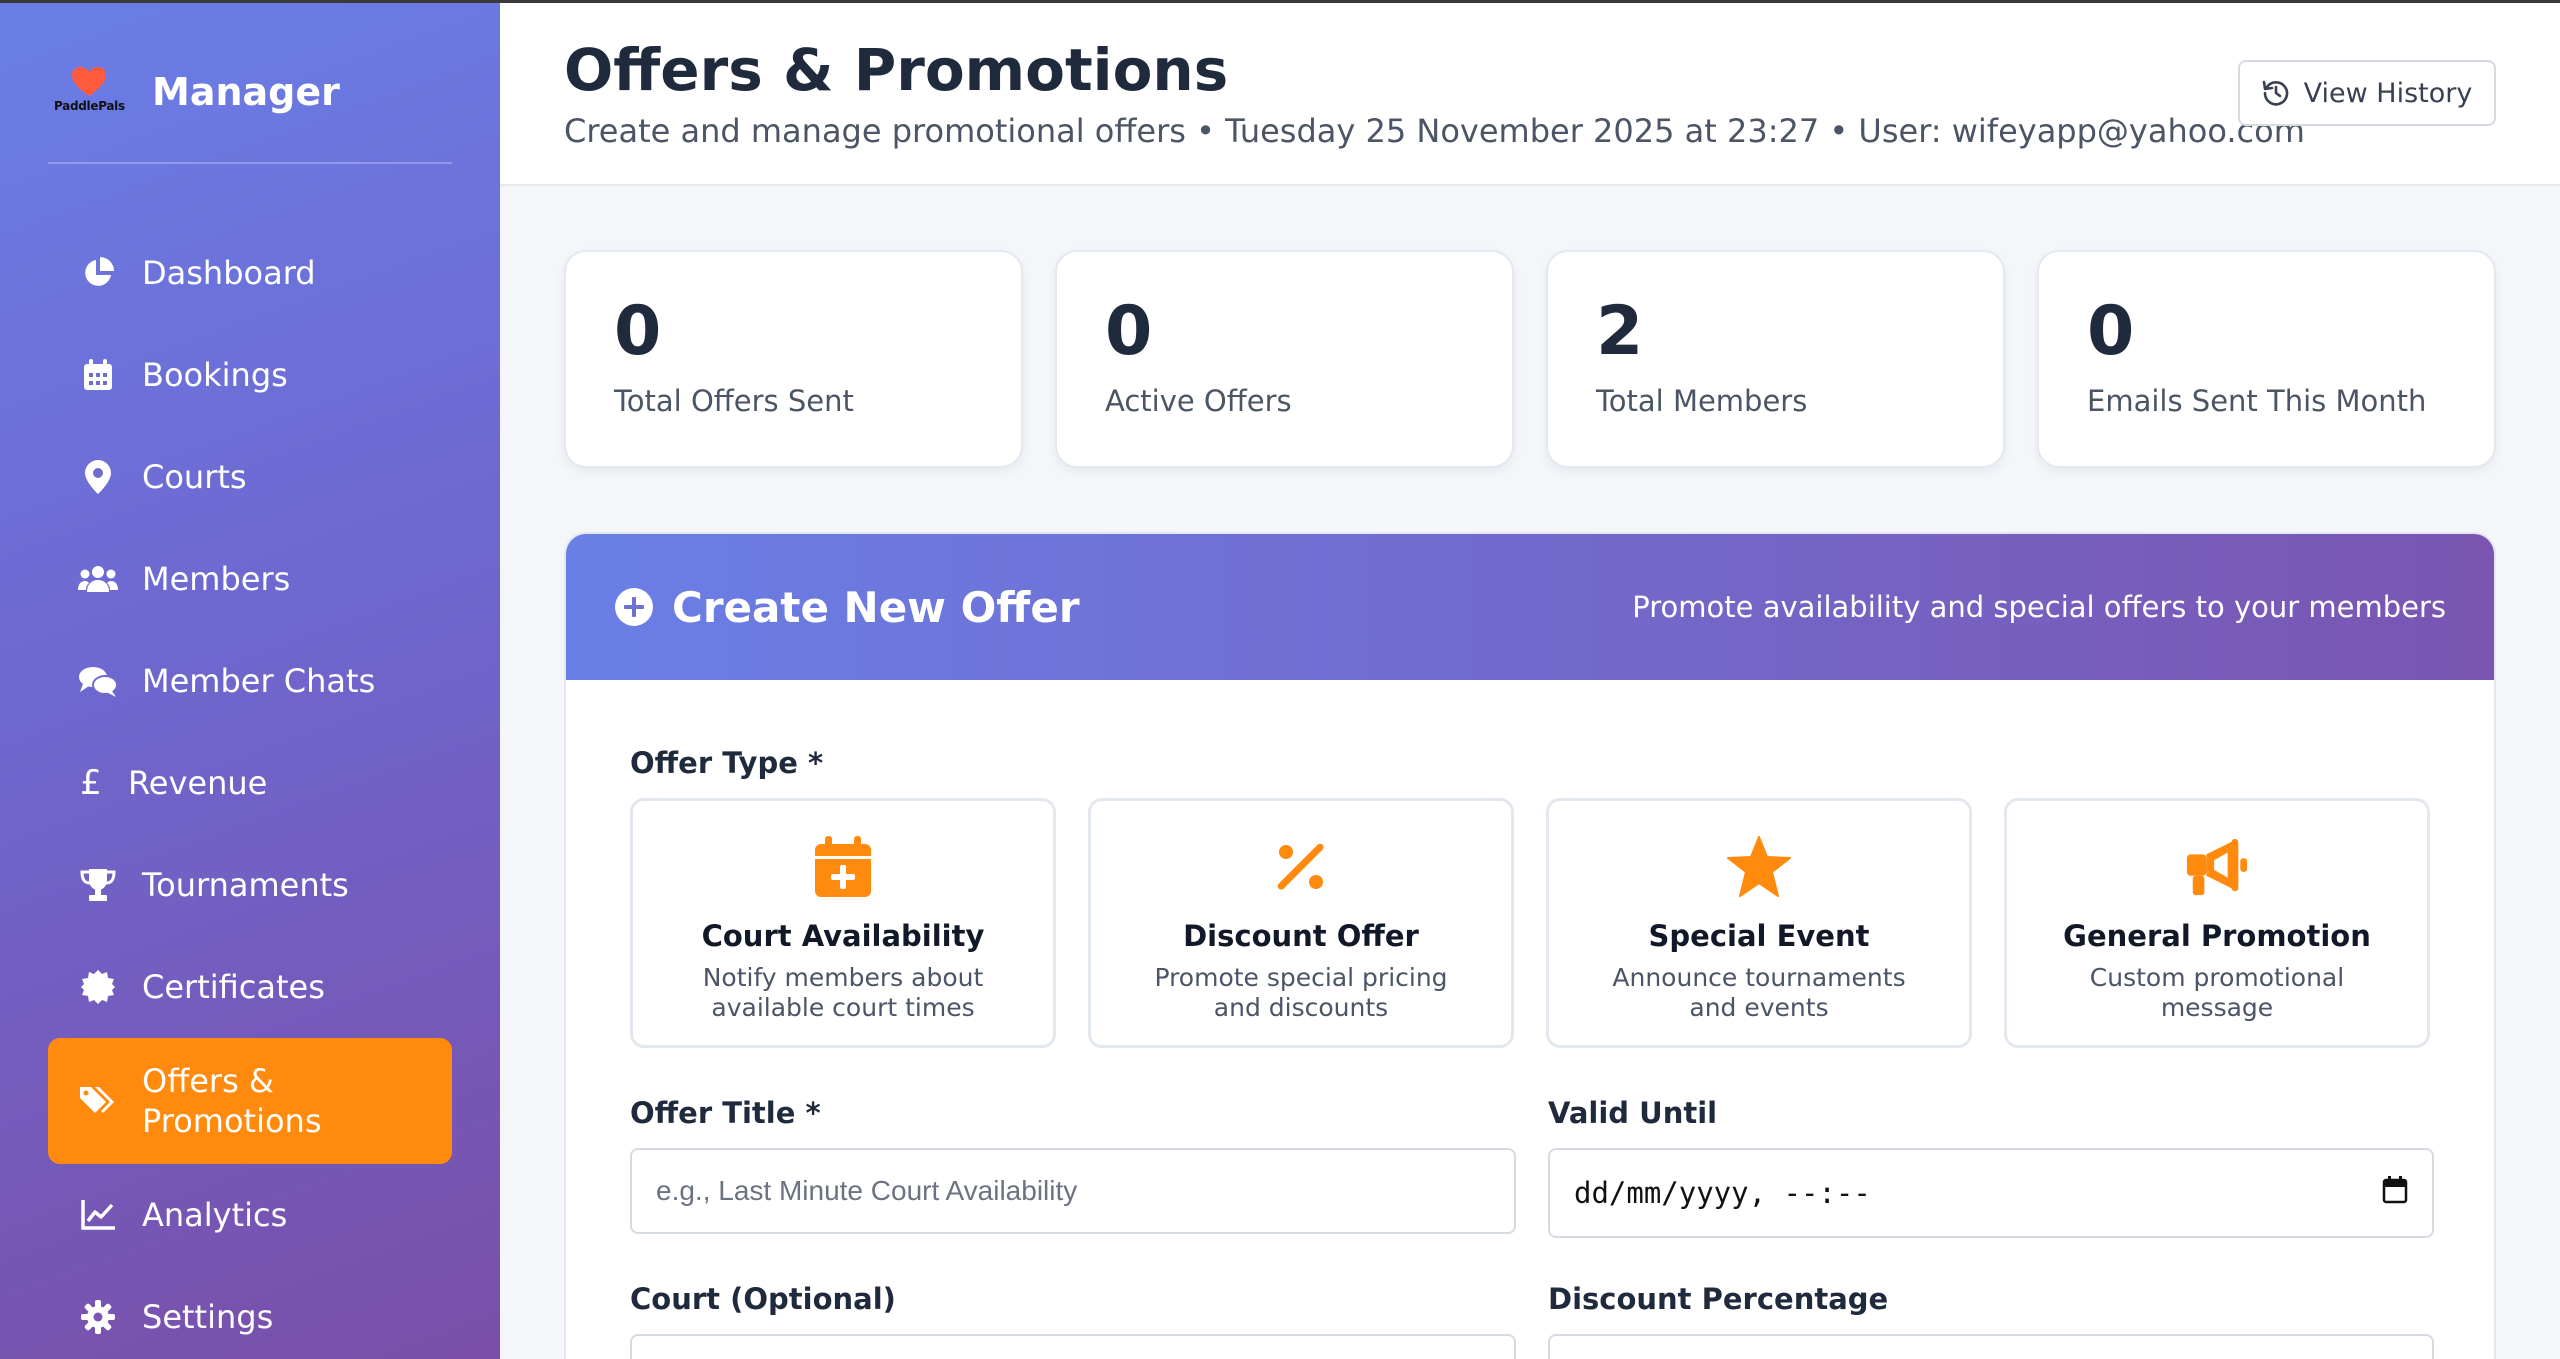  Describe the element at coordinates (1991, 1193) in the screenshot. I see `valid-until-input: dd/mm/yyyy, --:--` at that location.